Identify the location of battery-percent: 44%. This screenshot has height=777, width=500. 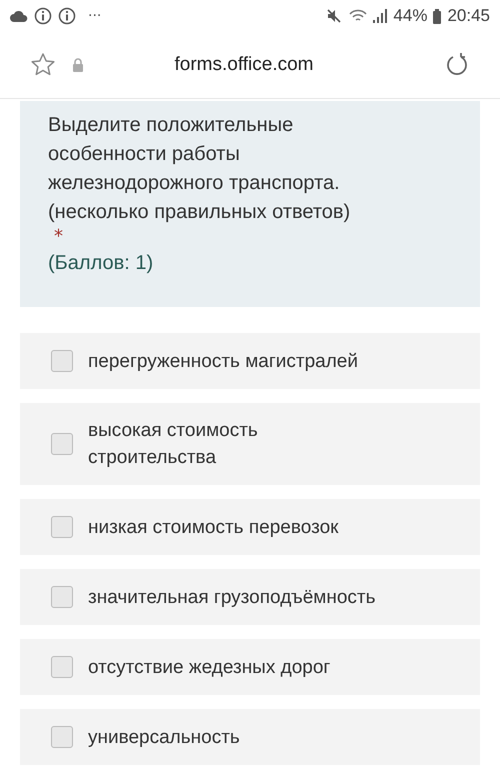
(410, 16).